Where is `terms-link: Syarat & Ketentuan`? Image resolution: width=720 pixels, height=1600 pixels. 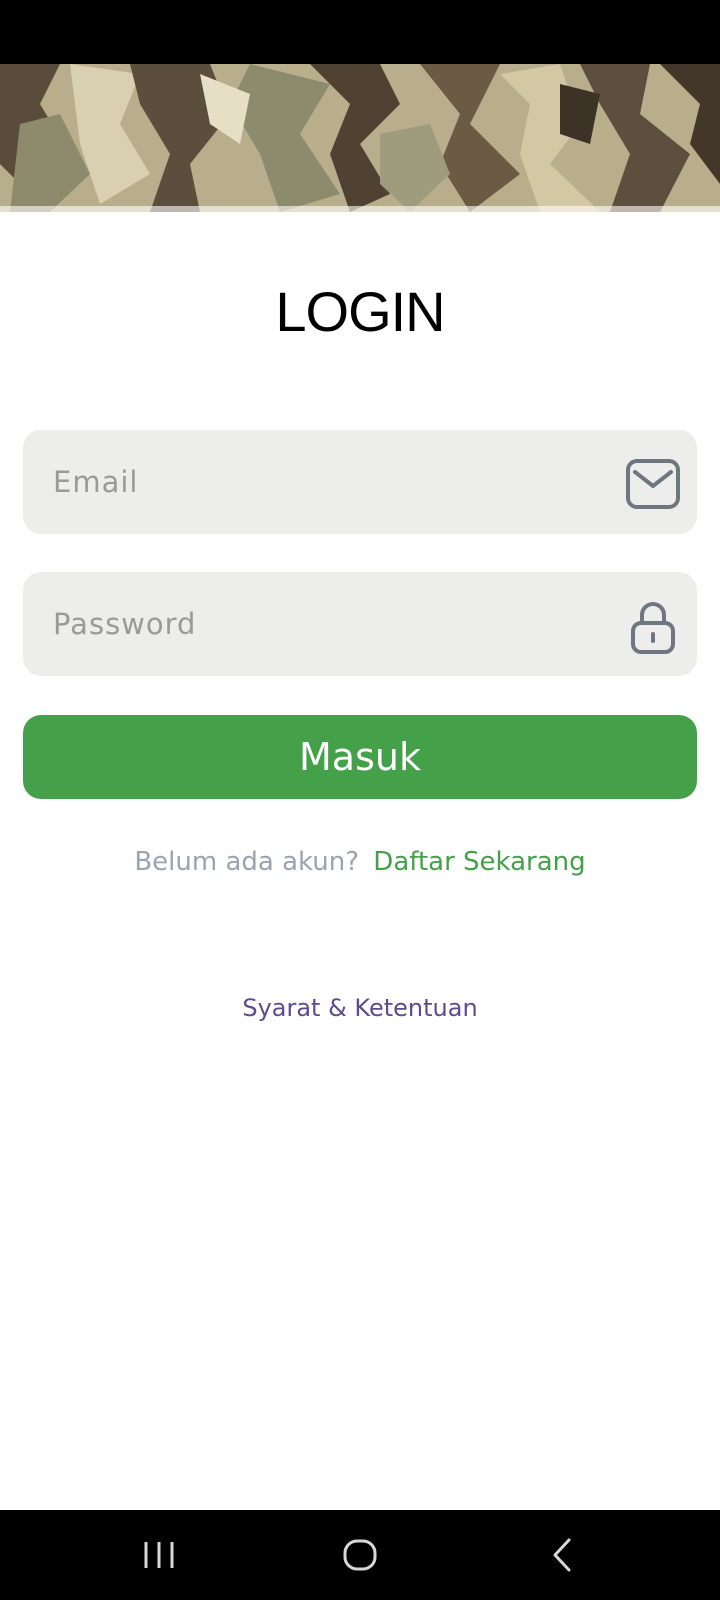
terms-link: Syarat & Ketentuan is located at coordinates (360, 1008).